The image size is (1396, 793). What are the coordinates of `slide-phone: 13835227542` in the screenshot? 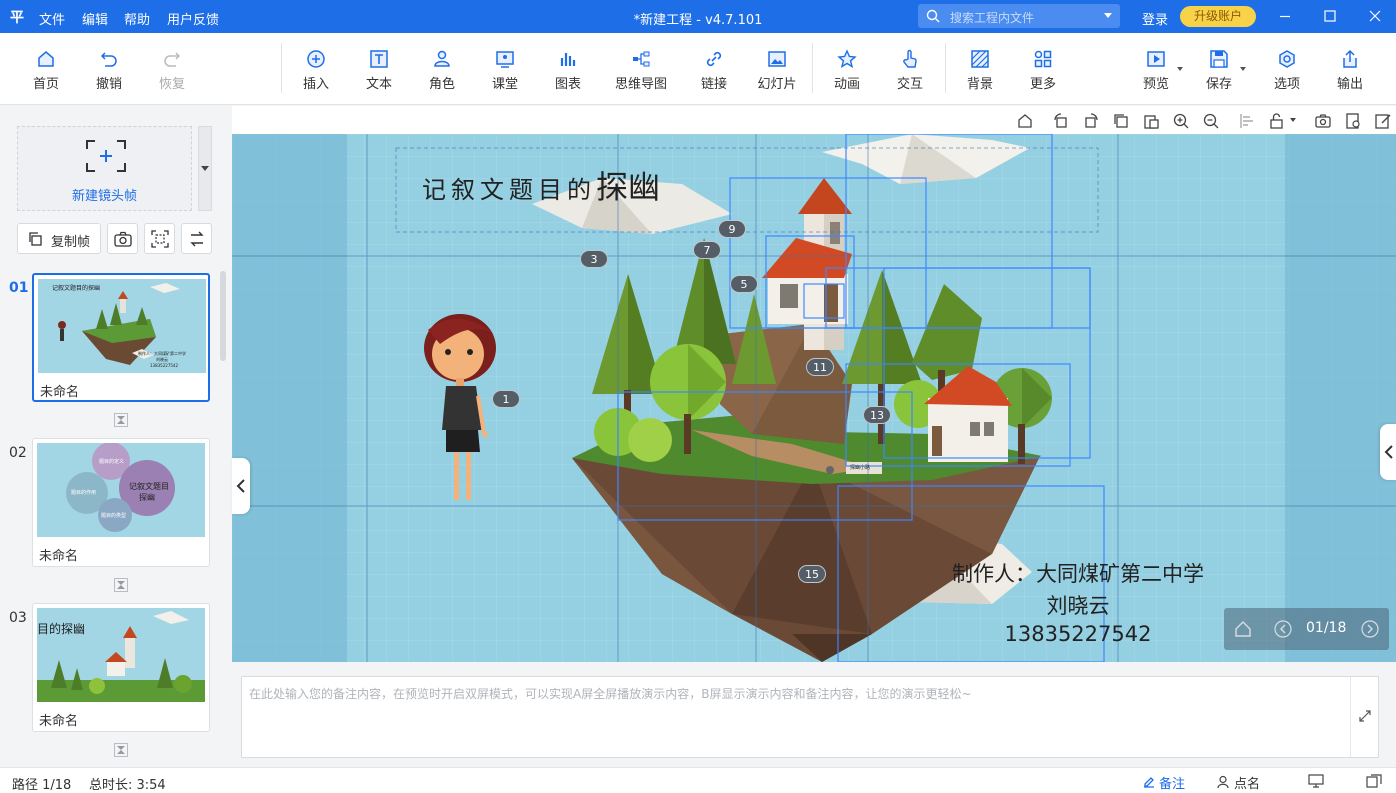 It's located at (1078, 634).